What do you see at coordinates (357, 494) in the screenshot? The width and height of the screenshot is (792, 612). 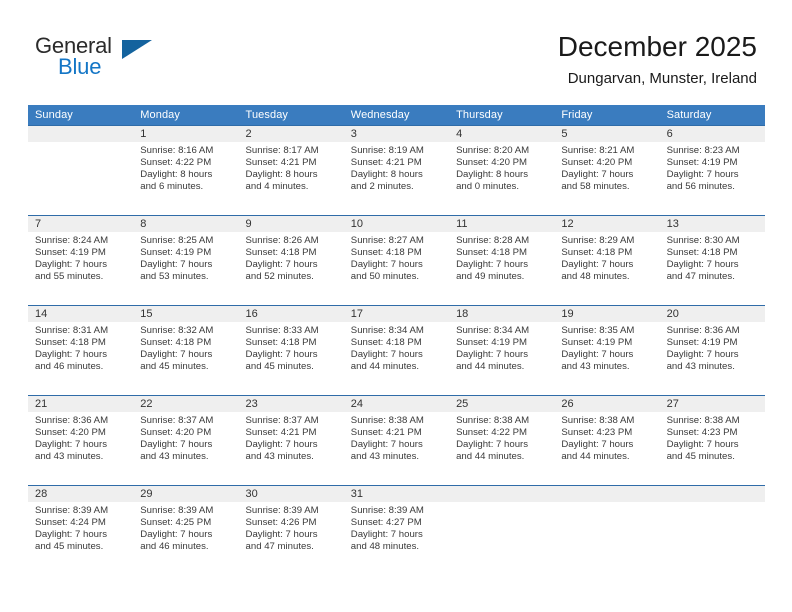 I see `day-number: 31` at bounding box center [357, 494].